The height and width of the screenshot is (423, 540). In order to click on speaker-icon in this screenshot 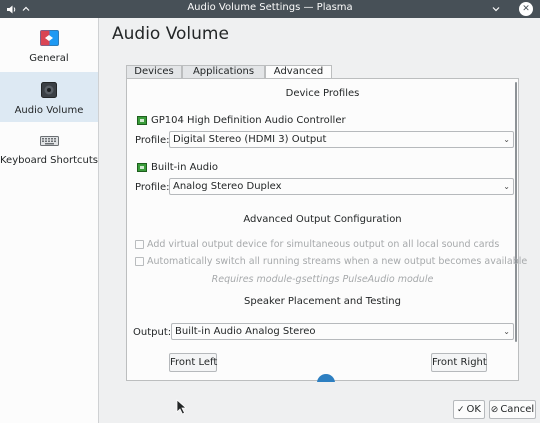, I will do `click(49, 90)`.